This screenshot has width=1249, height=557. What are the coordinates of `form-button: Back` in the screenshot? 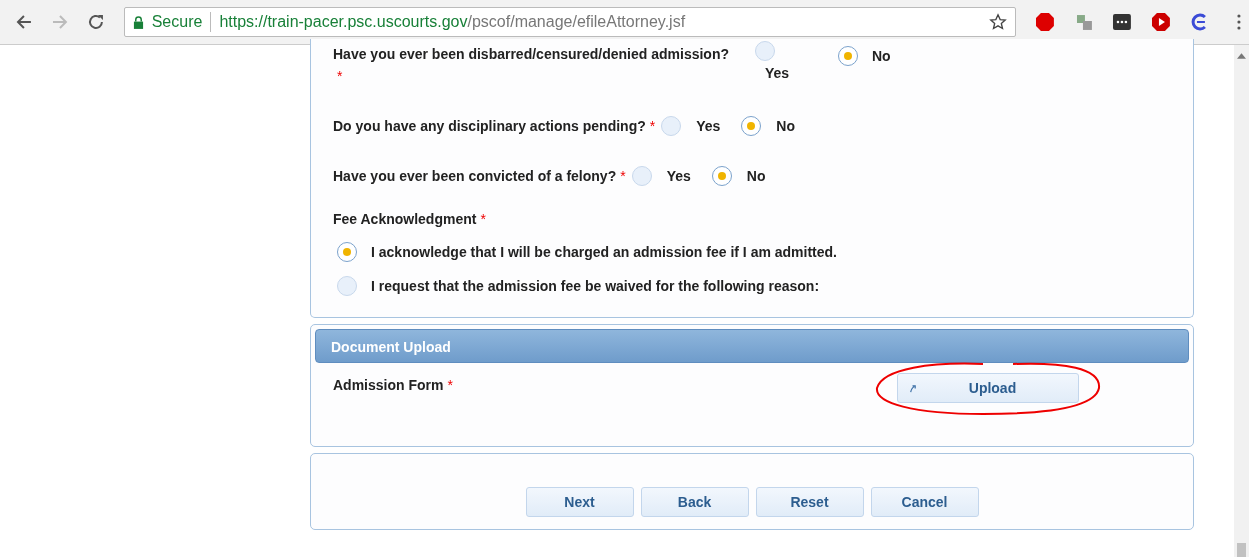 It's located at (694, 502).